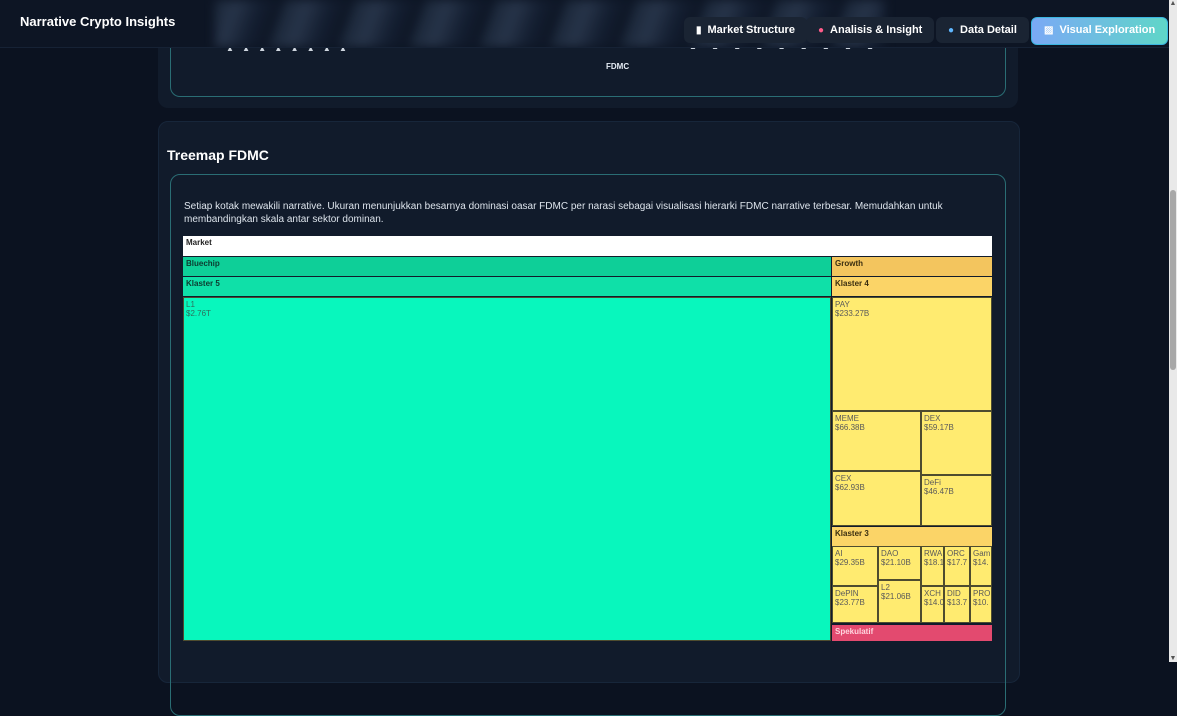  What do you see at coordinates (1049, 30) in the screenshot?
I see `chart-icon: ▨` at bounding box center [1049, 30].